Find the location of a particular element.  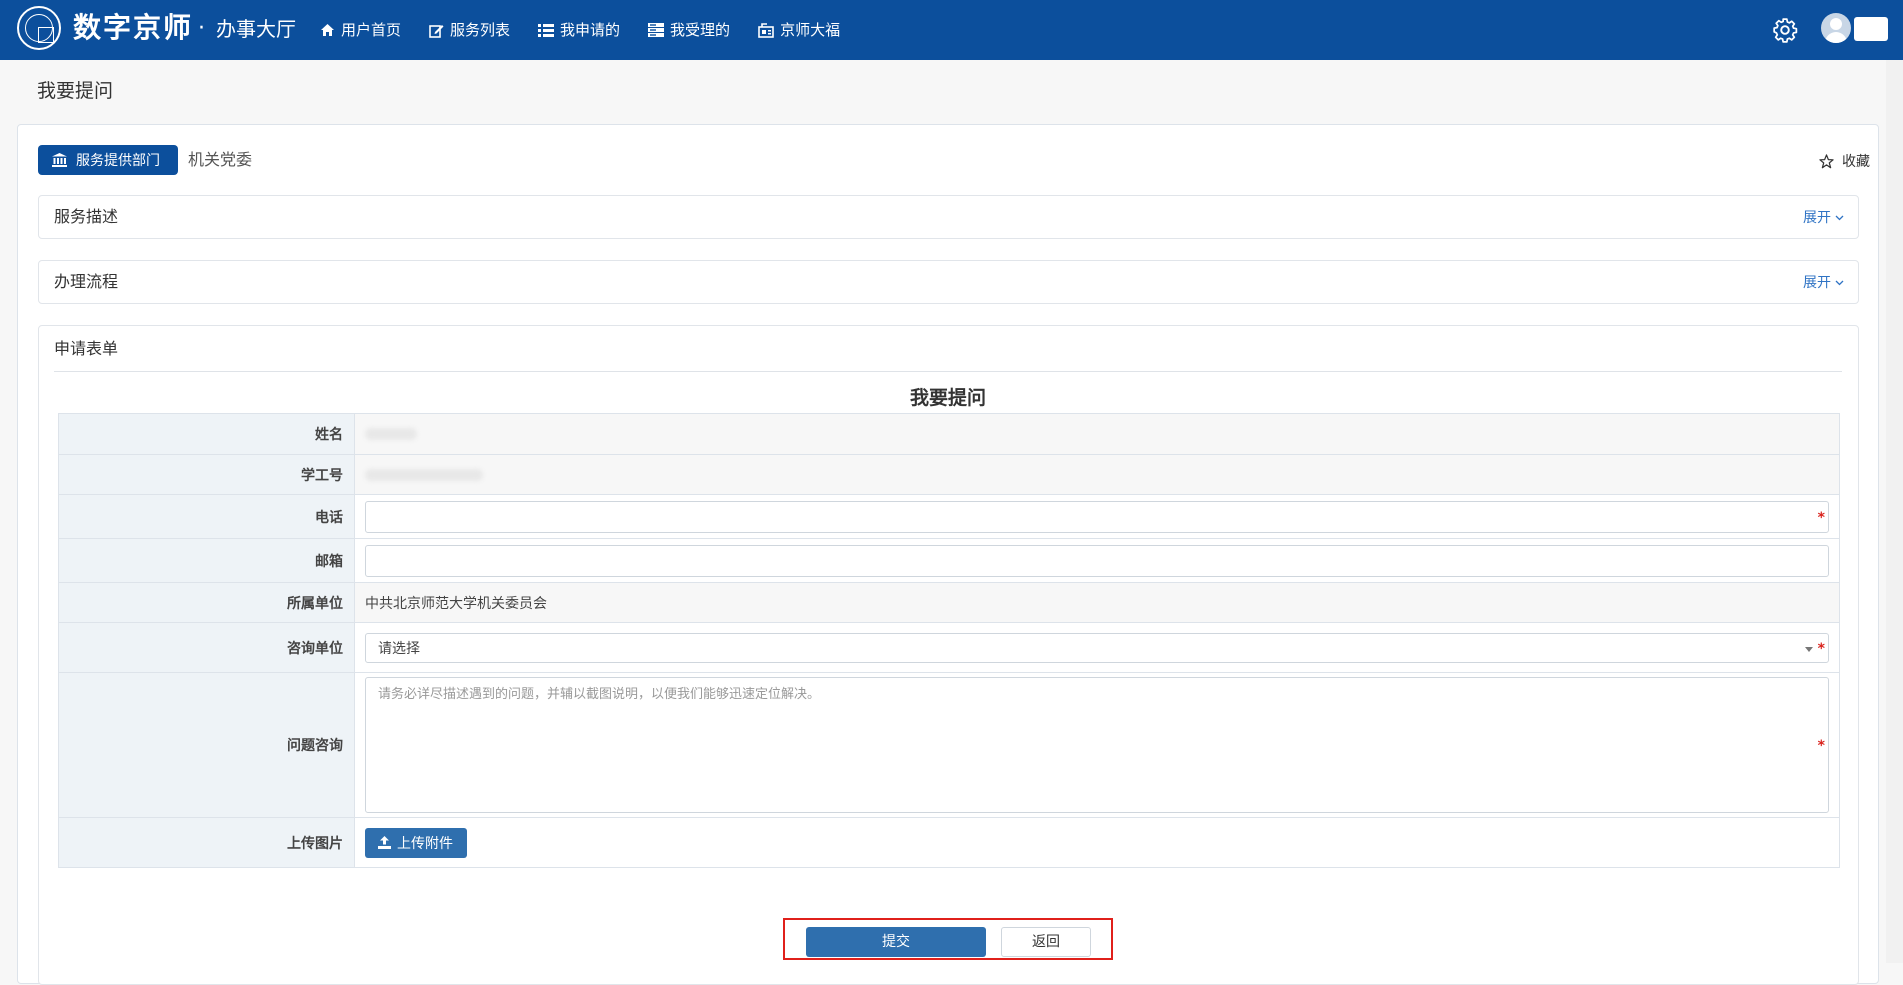

main-nav: 用户首页 服务列表 我申请的 我受理的 京师大福 is located at coordinates (594, 30).